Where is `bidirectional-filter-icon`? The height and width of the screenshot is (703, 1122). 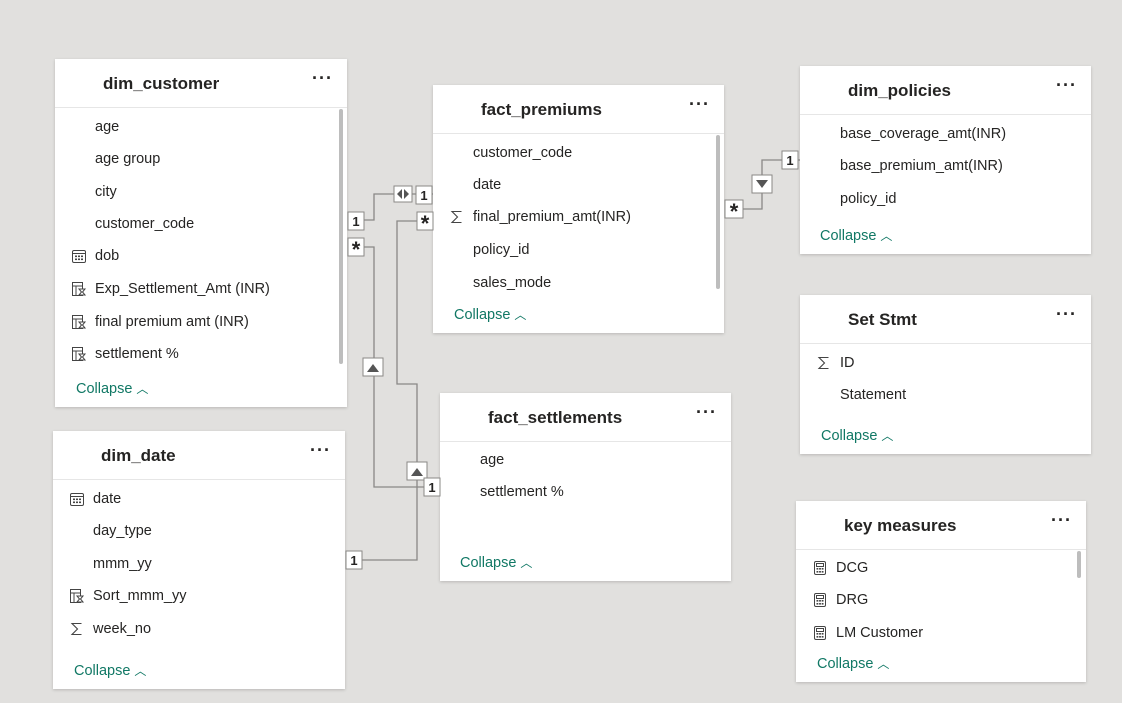
bidirectional-filter-icon is located at coordinates (403, 194).